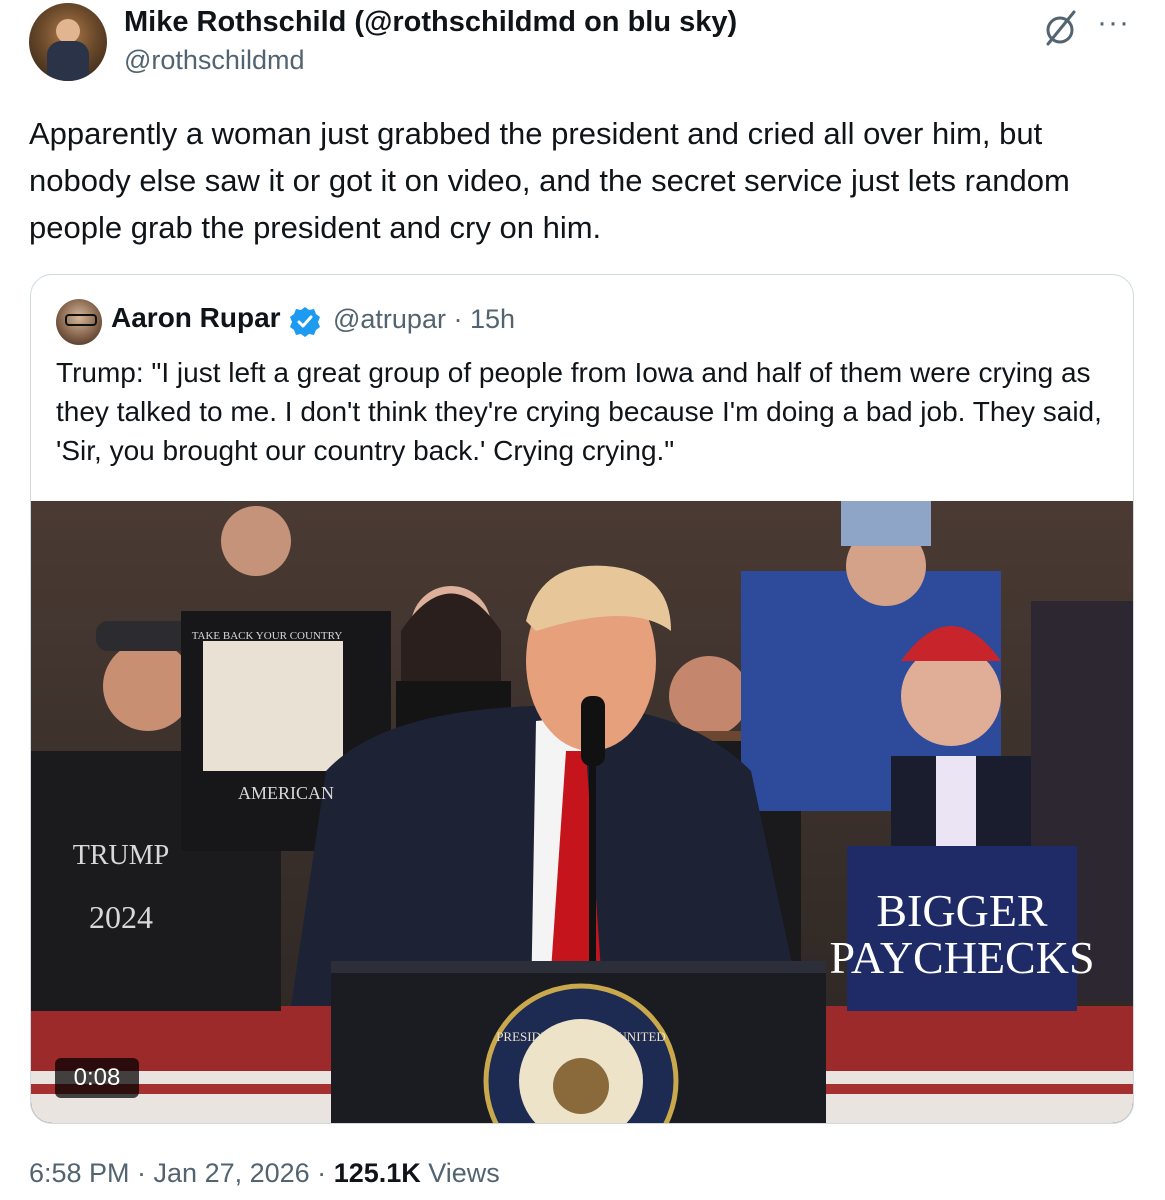  I want to click on author-handle: @rothschildmd, so click(214, 60).